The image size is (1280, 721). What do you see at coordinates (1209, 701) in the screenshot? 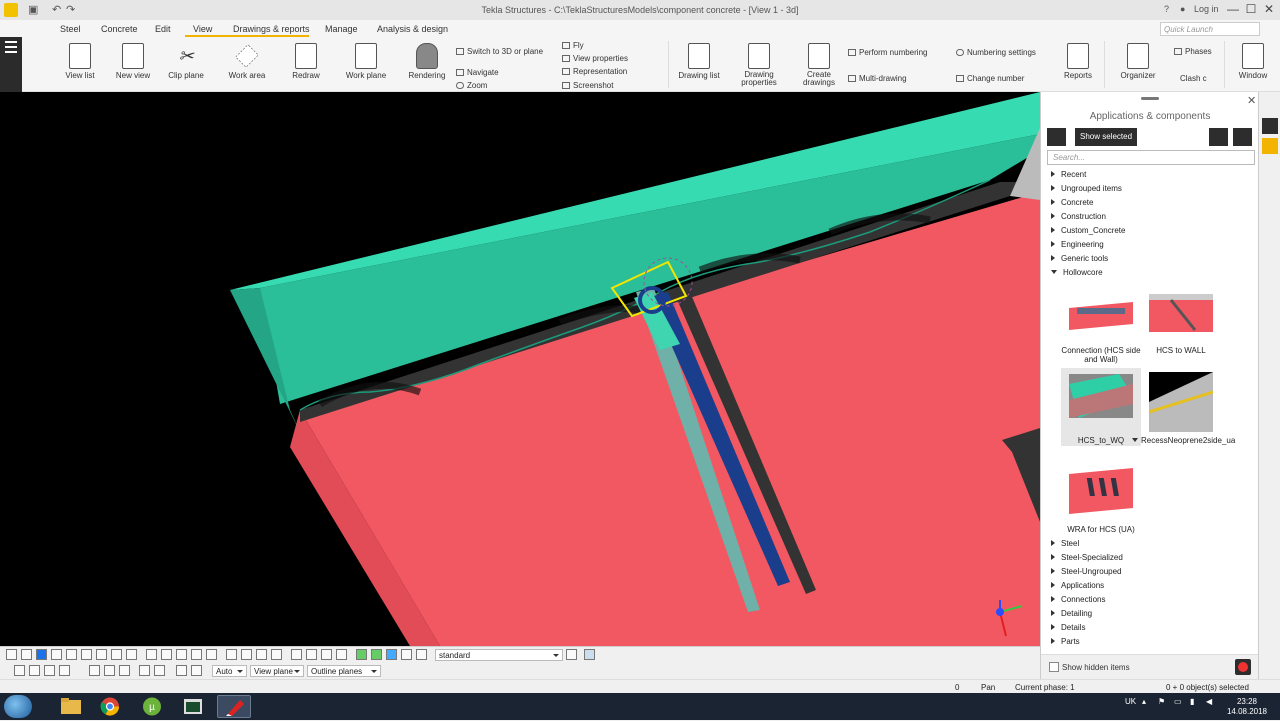
I see `volume-icon: ◀` at bounding box center [1209, 701].